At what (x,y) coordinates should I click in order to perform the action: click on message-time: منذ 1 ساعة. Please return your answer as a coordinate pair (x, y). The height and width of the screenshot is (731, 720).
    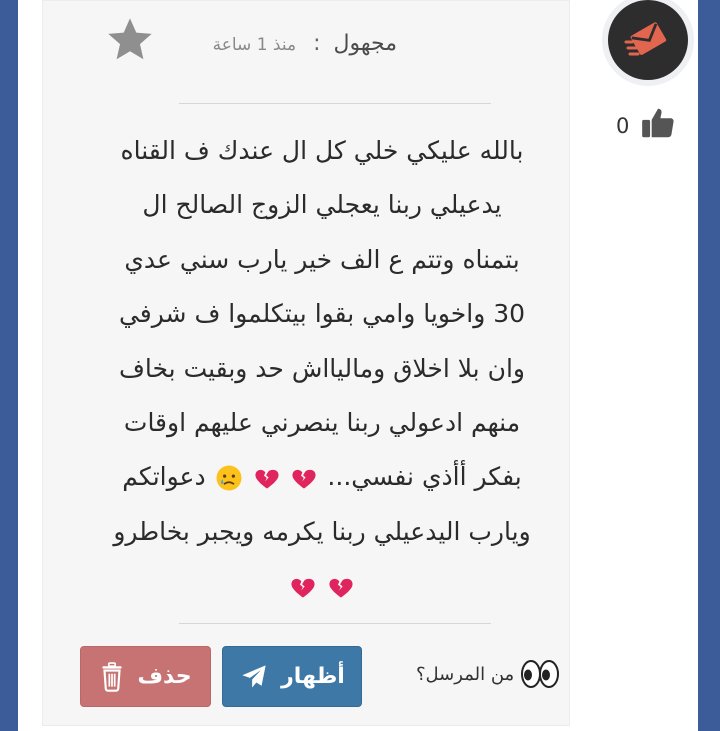
    Looking at the image, I should click on (254, 45).